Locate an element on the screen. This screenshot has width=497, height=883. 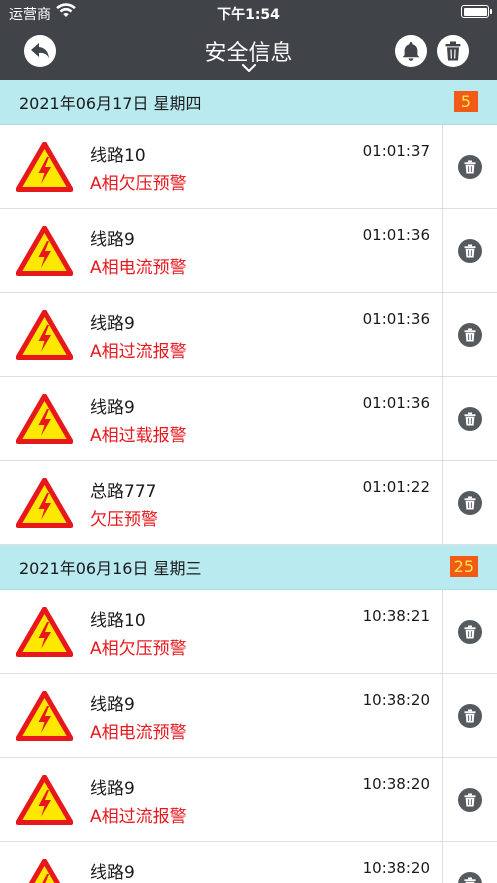
day-header: 2021年06月17日 星期四 5 is located at coordinates (248, 102).